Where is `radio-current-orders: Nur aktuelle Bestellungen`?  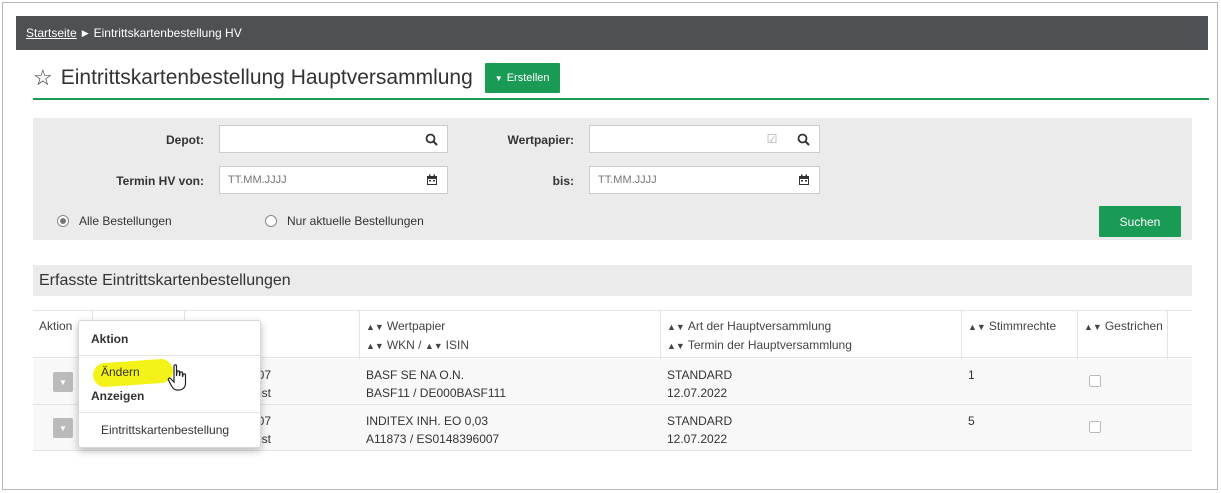
radio-current-orders: Nur aktuelle Bestellungen is located at coordinates (344, 221).